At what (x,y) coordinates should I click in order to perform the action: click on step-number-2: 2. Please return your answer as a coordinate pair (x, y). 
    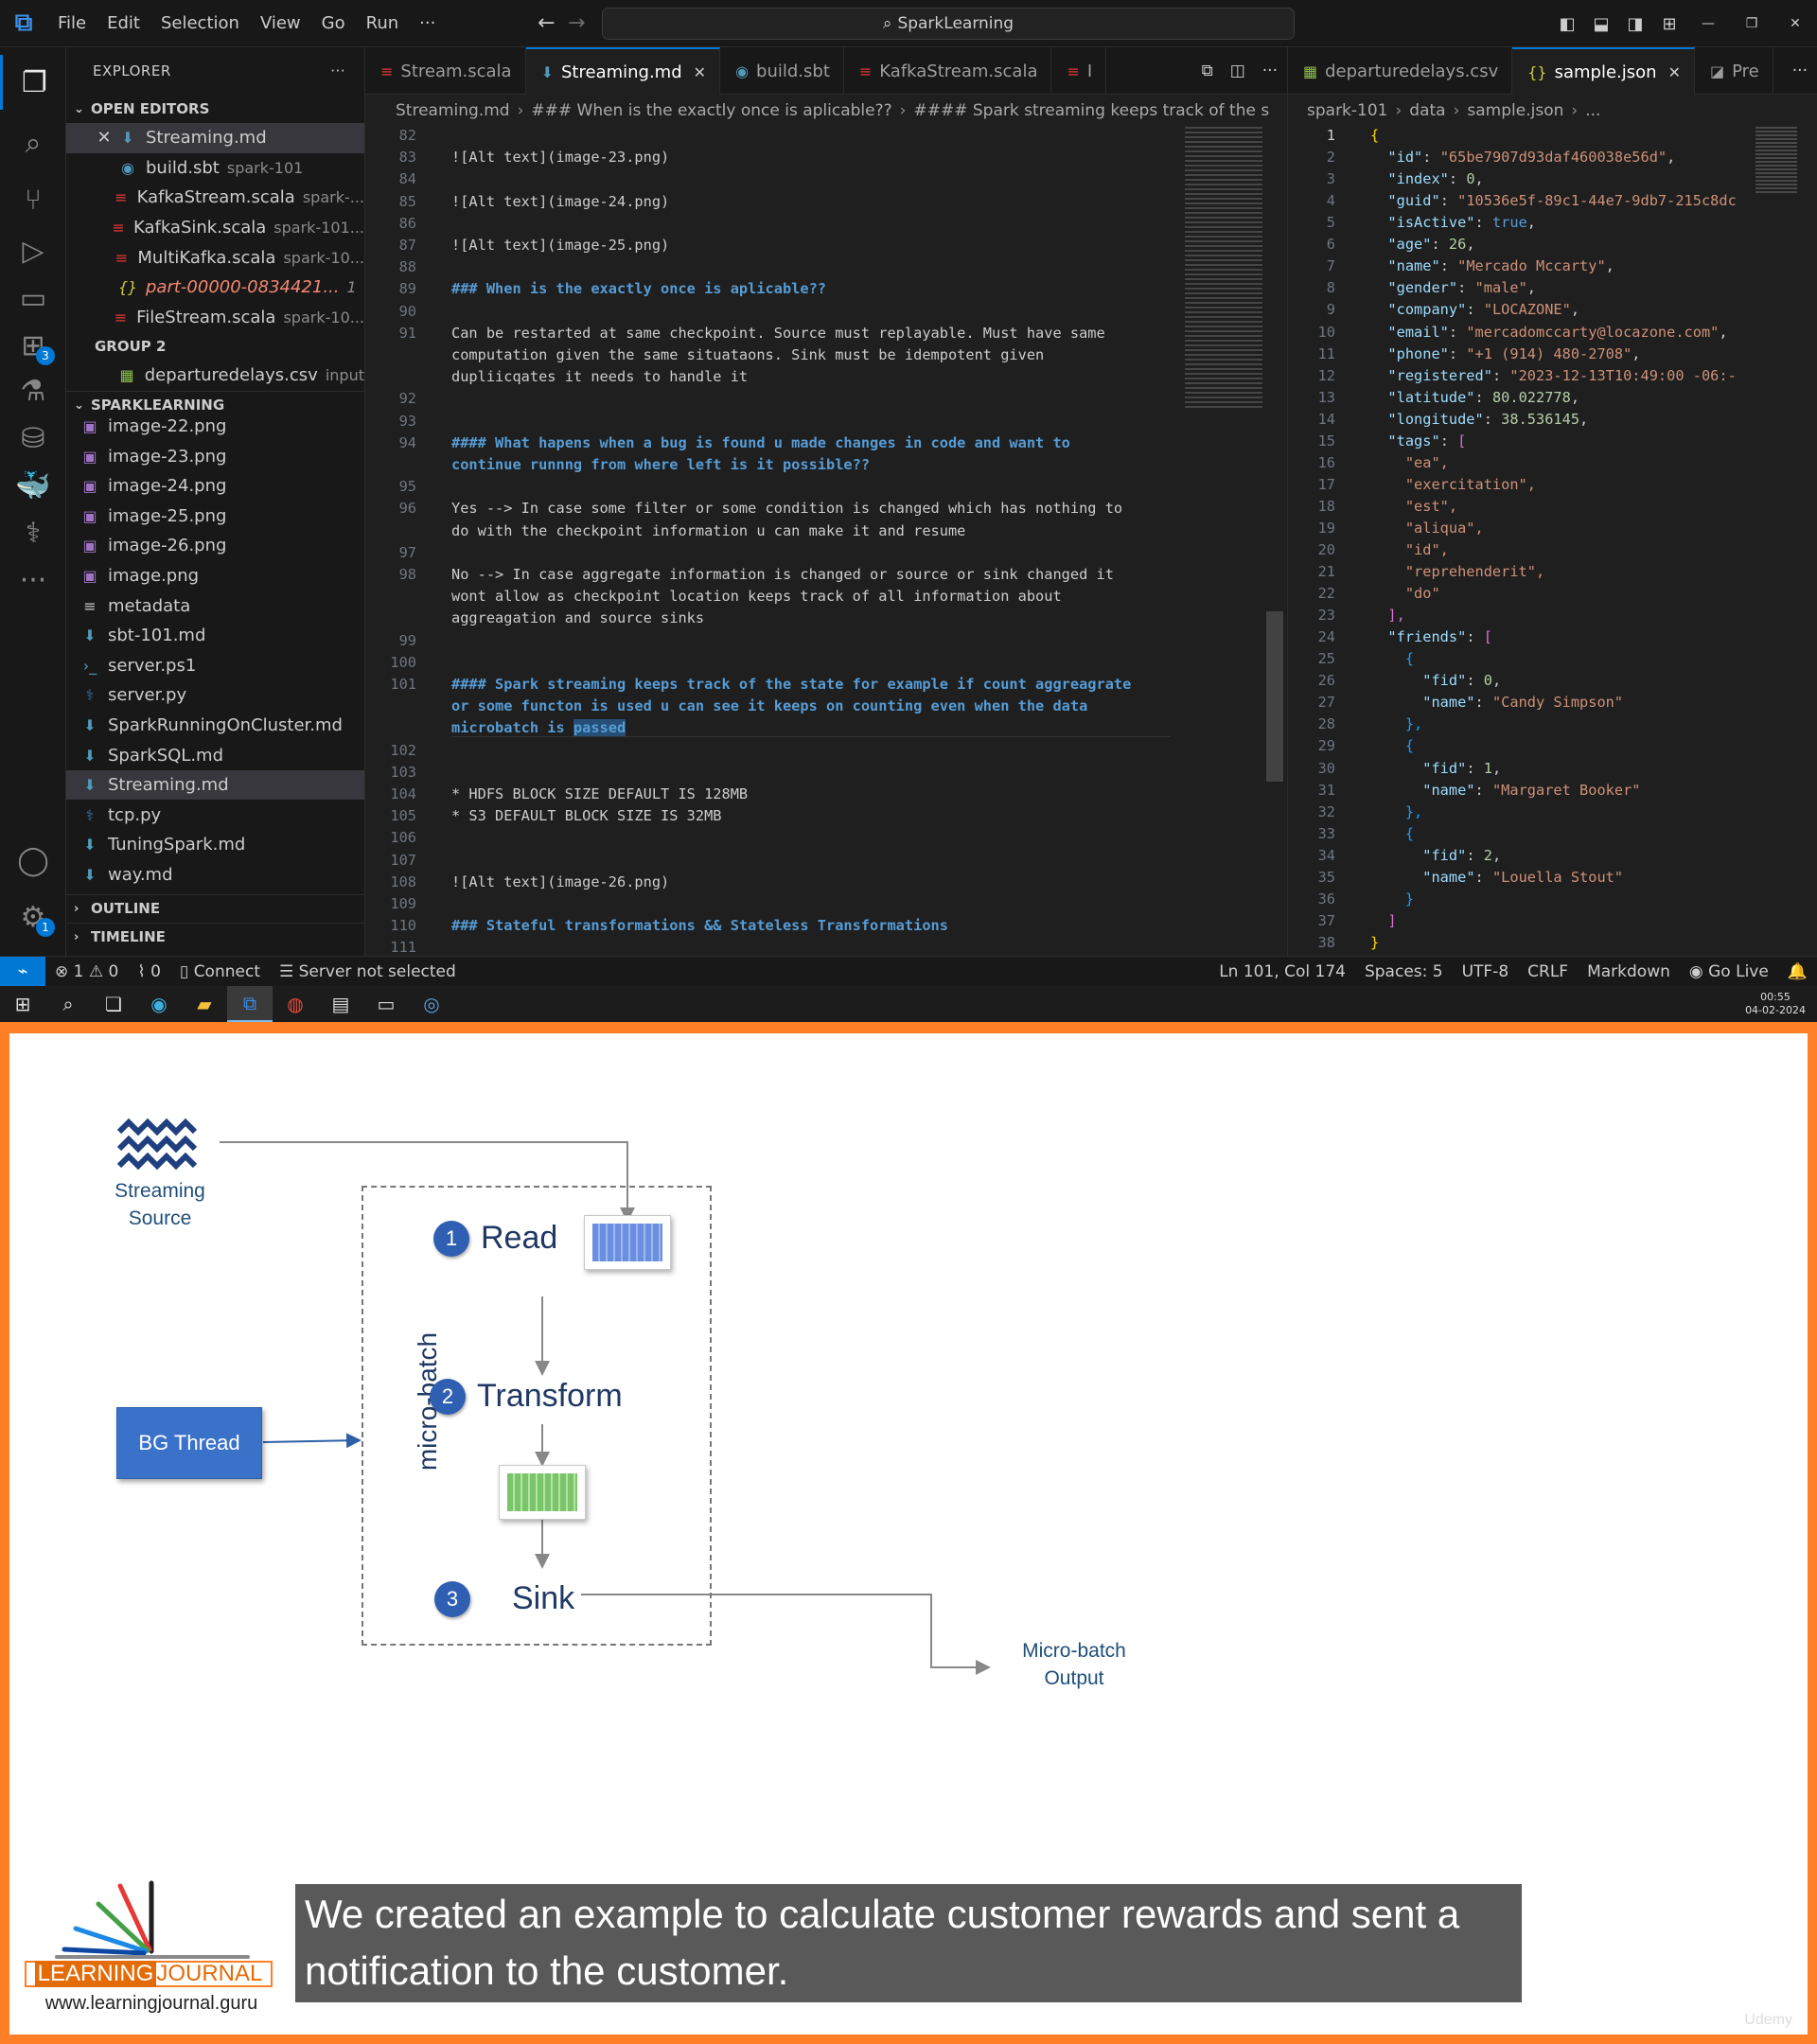
    Looking at the image, I should click on (448, 1396).